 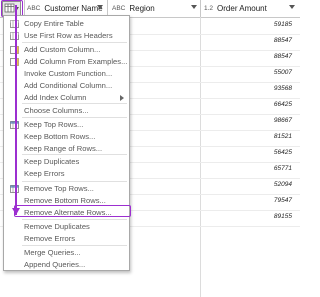 I want to click on menu-item-add-index-column: Add Index Column, so click(x=66, y=98).